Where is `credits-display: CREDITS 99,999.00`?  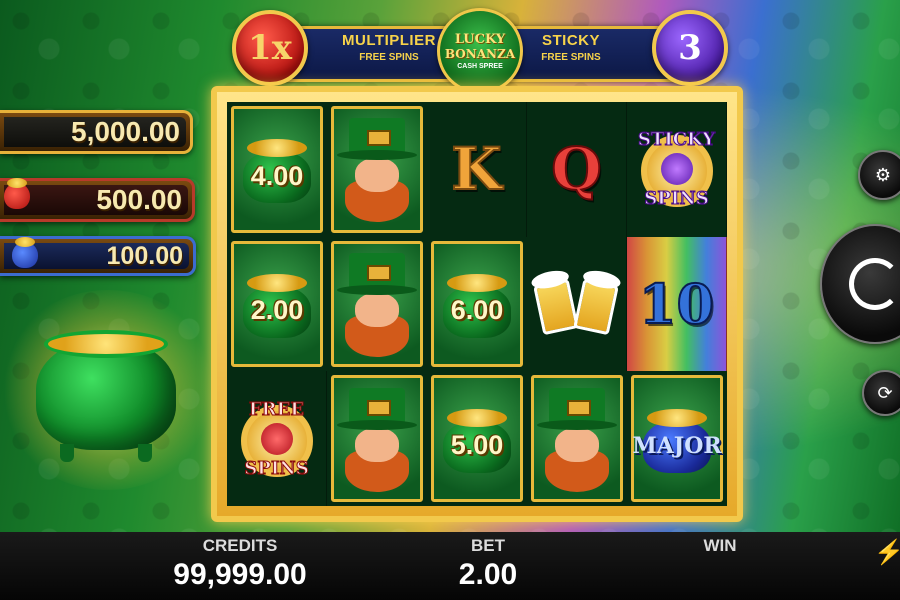 credits-display: CREDITS 99,999.00 is located at coordinates (240, 562).